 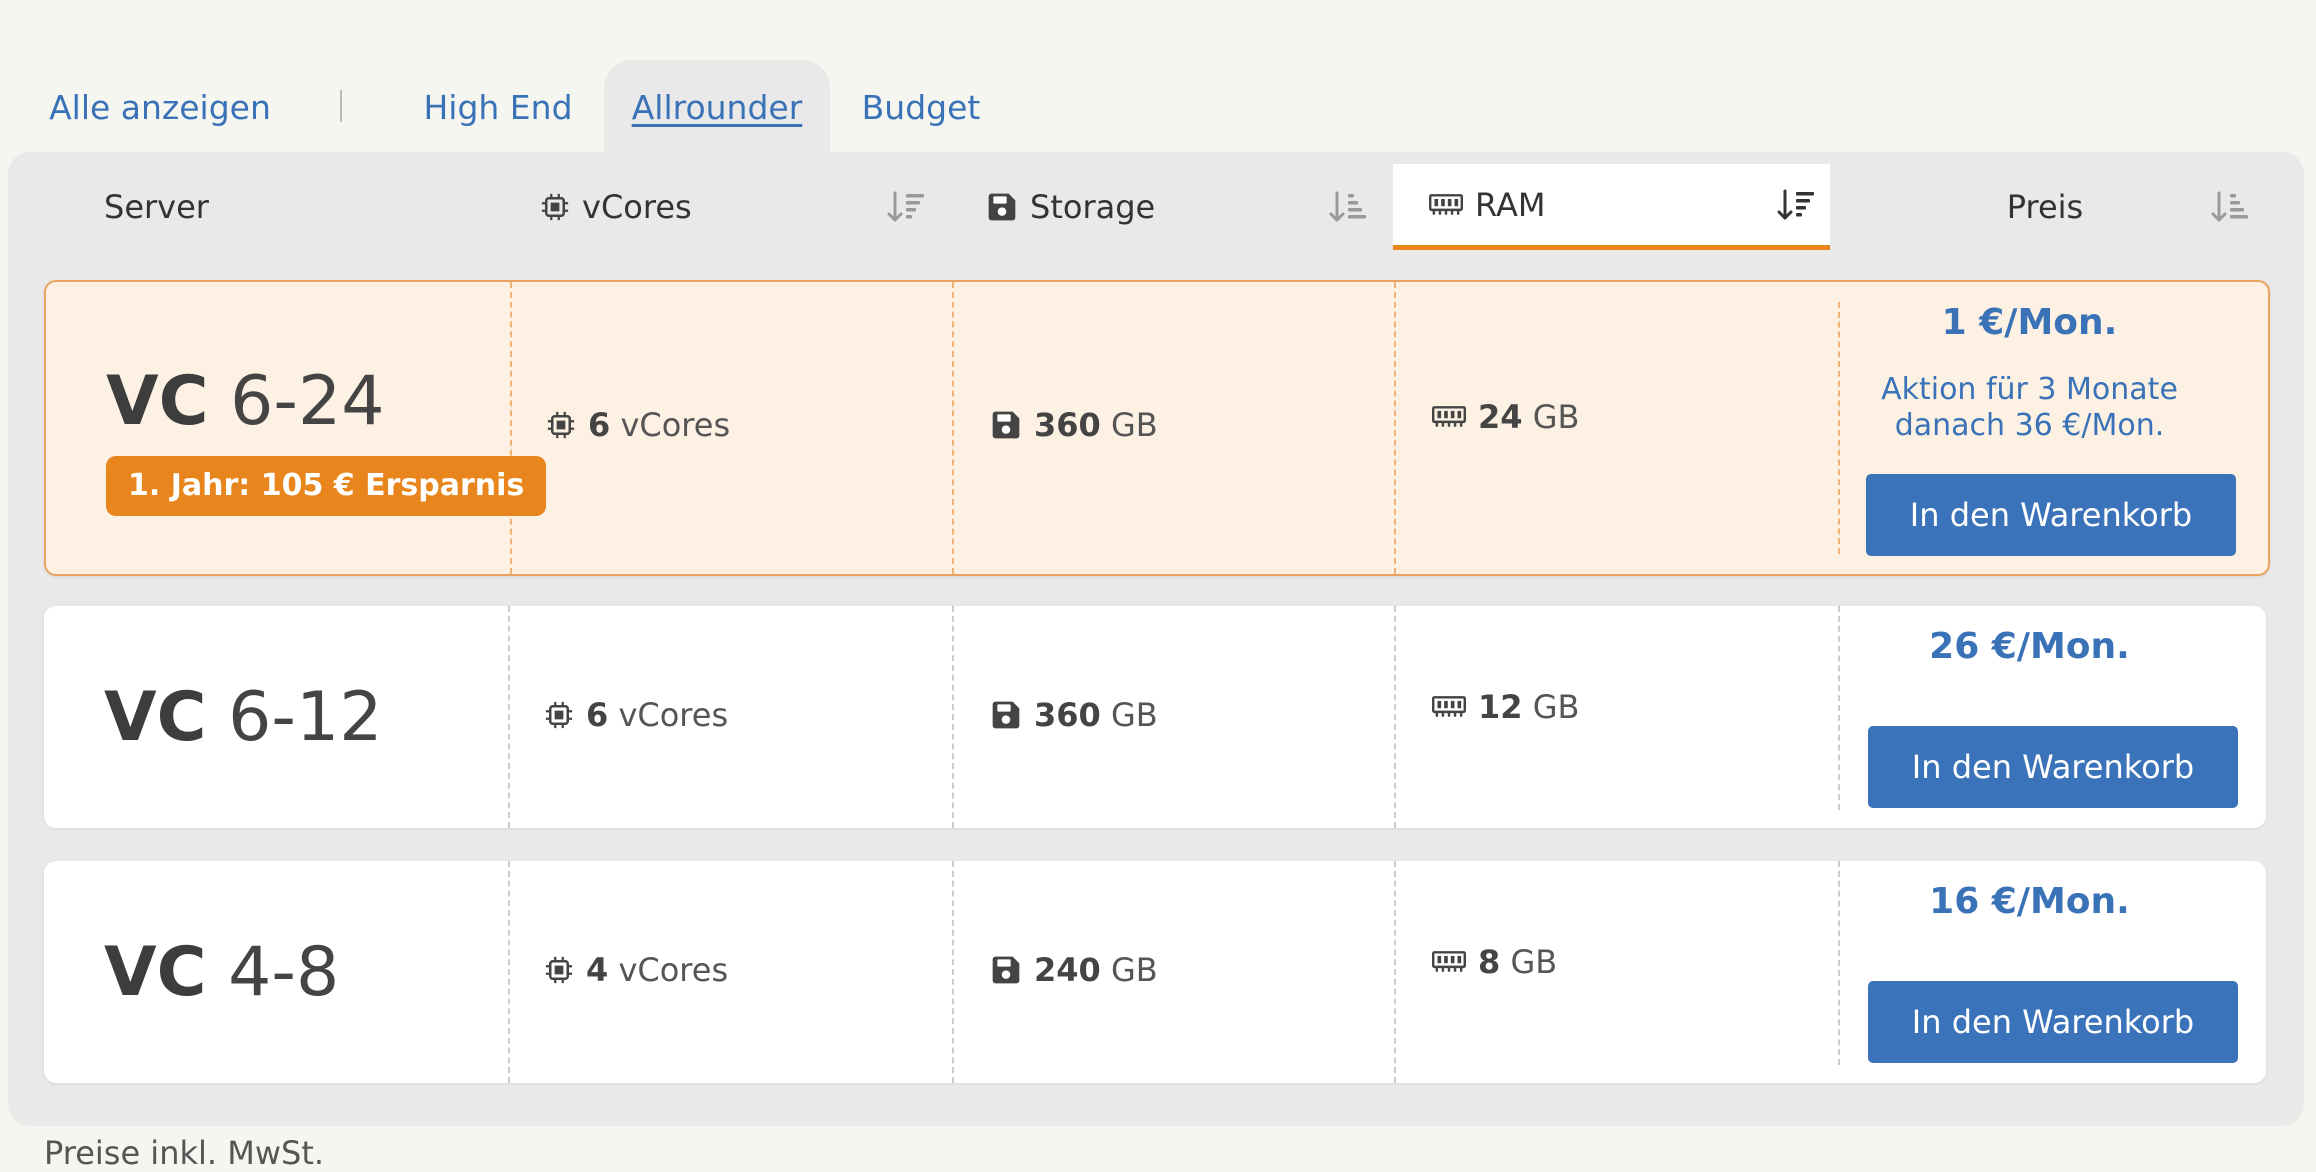 What do you see at coordinates (160, 107) in the screenshot?
I see `tab-alle-anzeigen: Alle anzeigen` at bounding box center [160, 107].